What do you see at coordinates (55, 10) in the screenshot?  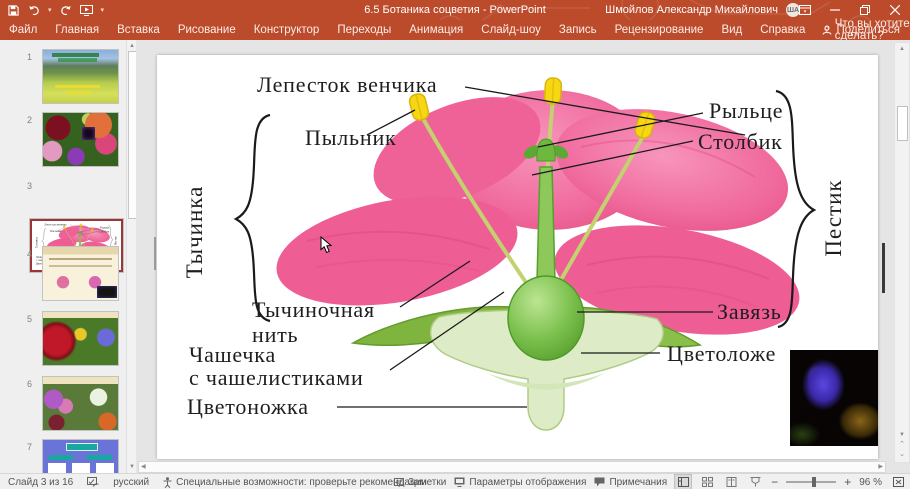 I see `quick-access-toolbar: ▾ ▾` at bounding box center [55, 10].